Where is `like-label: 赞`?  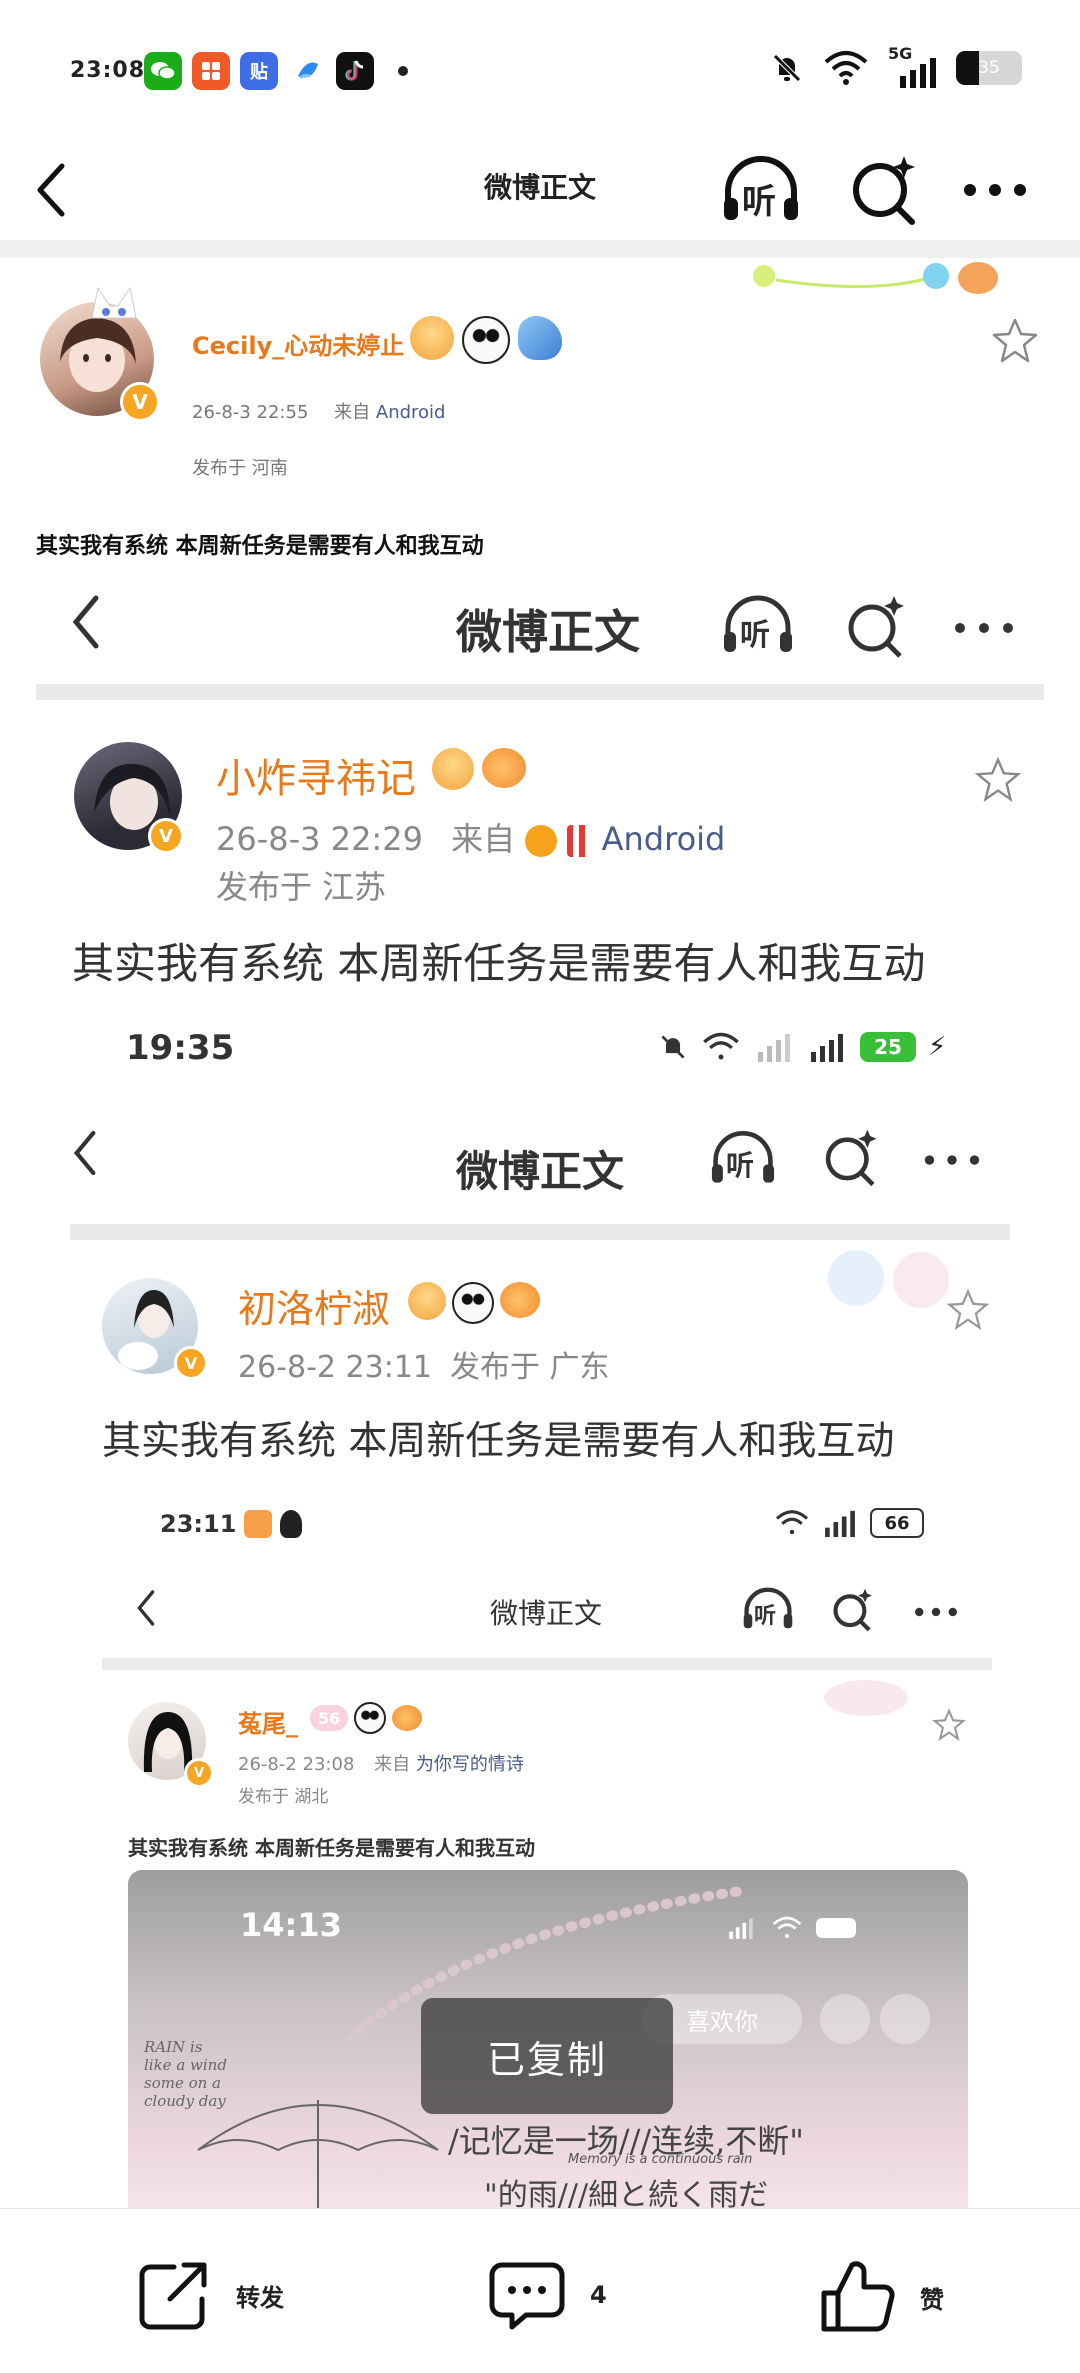 like-label: 赞 is located at coordinates (932, 2299).